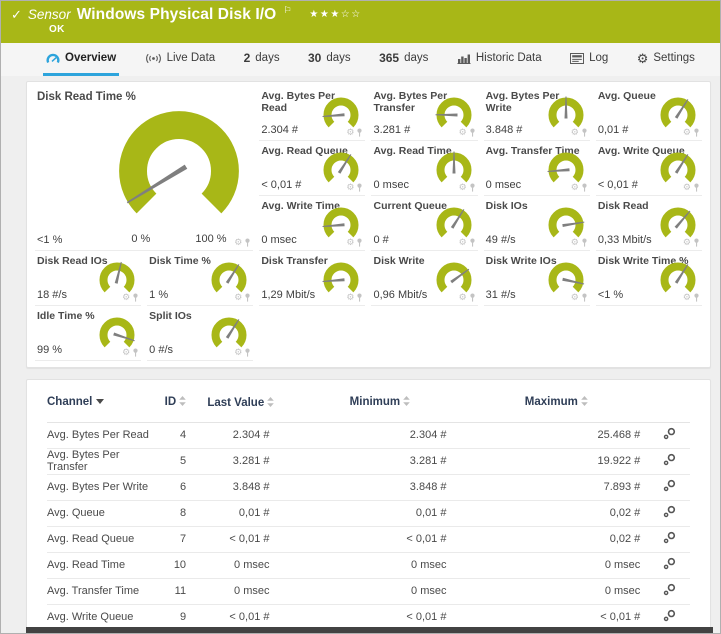 The width and height of the screenshot is (721, 634). Describe the element at coordinates (101, 617) in the screenshot. I see `channel-name: Avg. Write Queue` at that location.